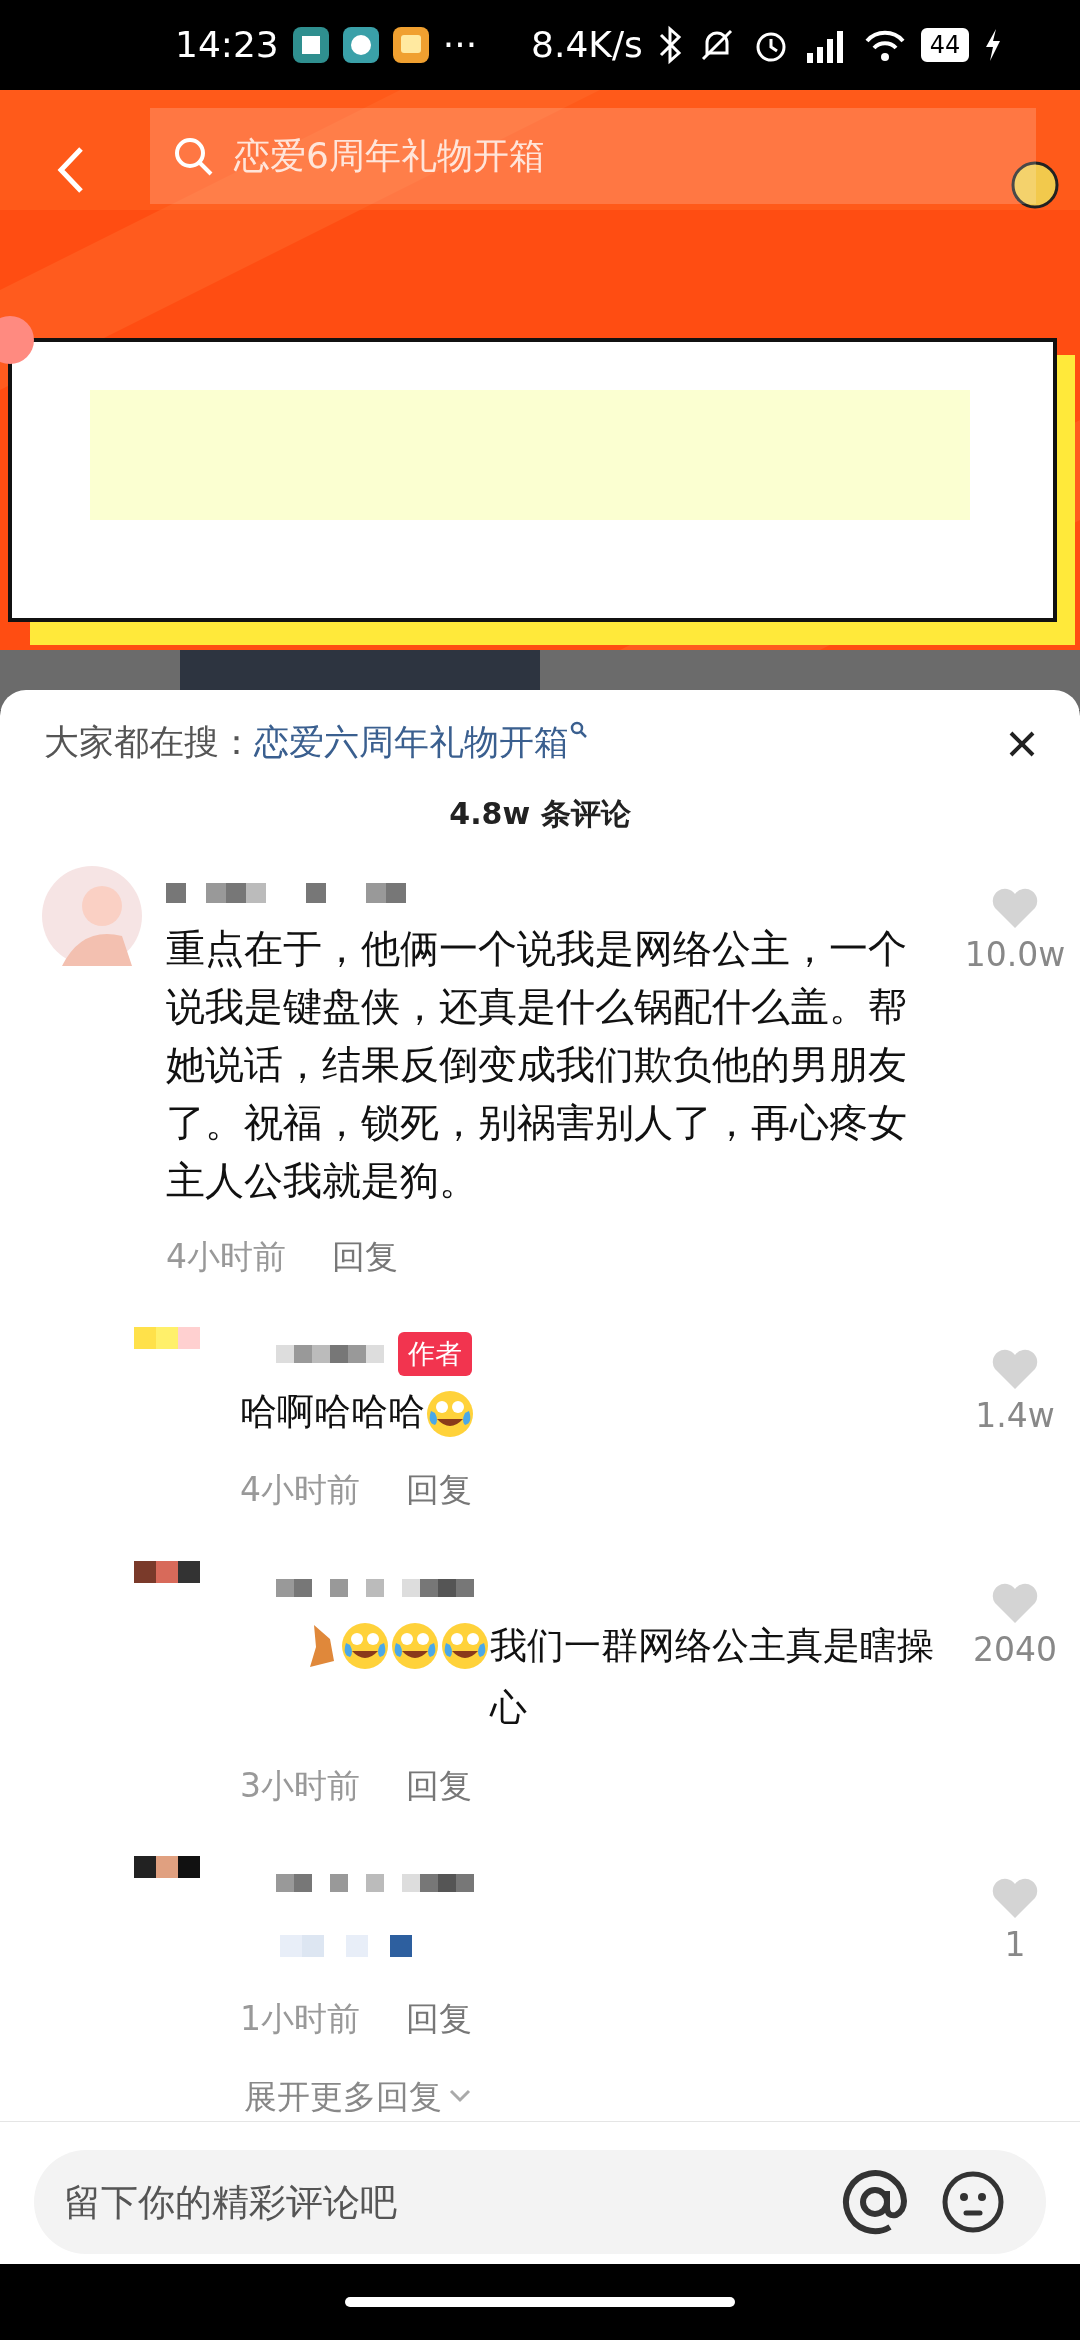 The image size is (1080, 2340). I want to click on comment-text: 我们一群网络公主真是瞎操心, so click(712, 1676).